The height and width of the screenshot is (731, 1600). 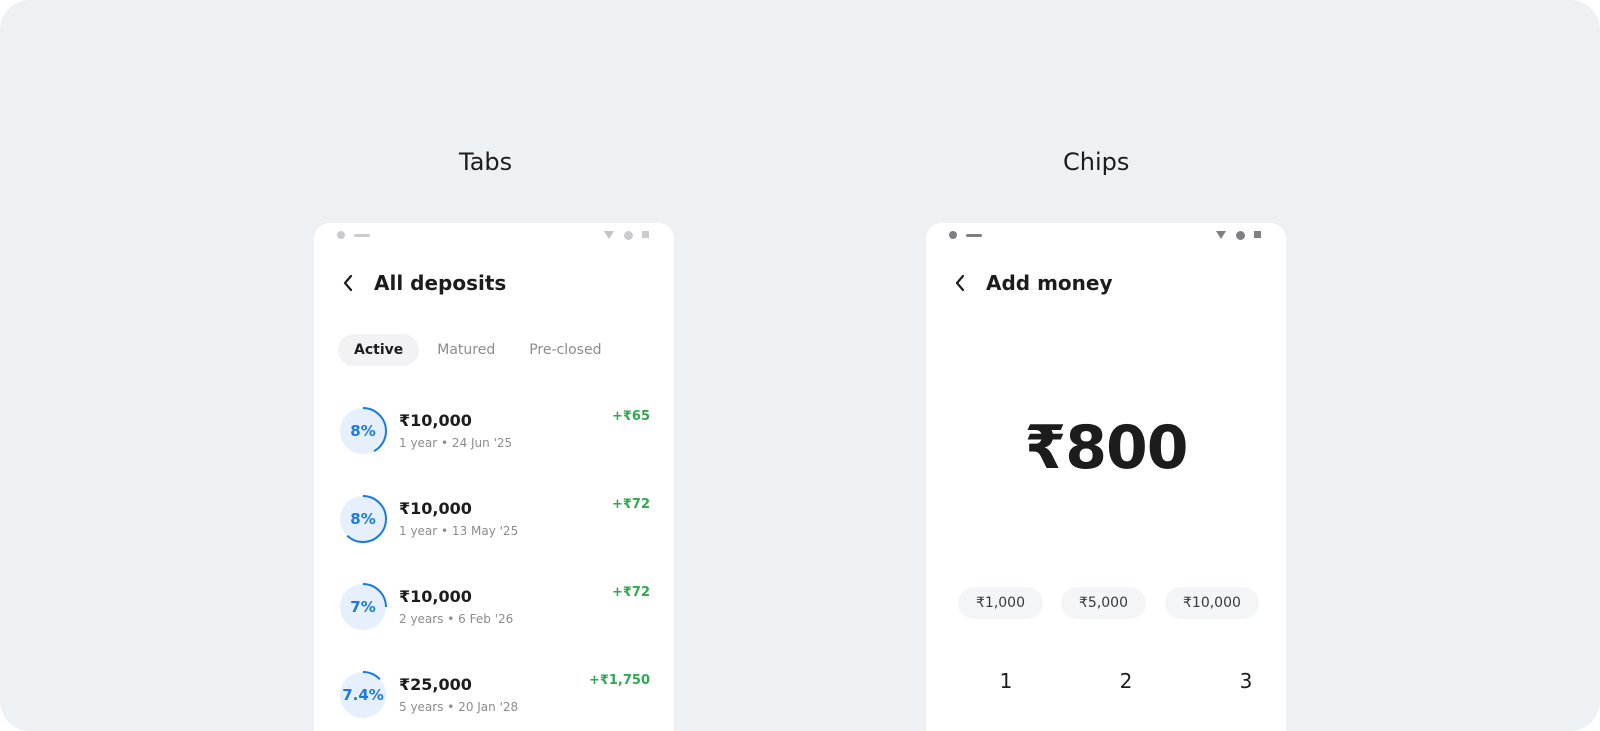 I want to click on rate-progress-ring: 7.4%, so click(x=363, y=695).